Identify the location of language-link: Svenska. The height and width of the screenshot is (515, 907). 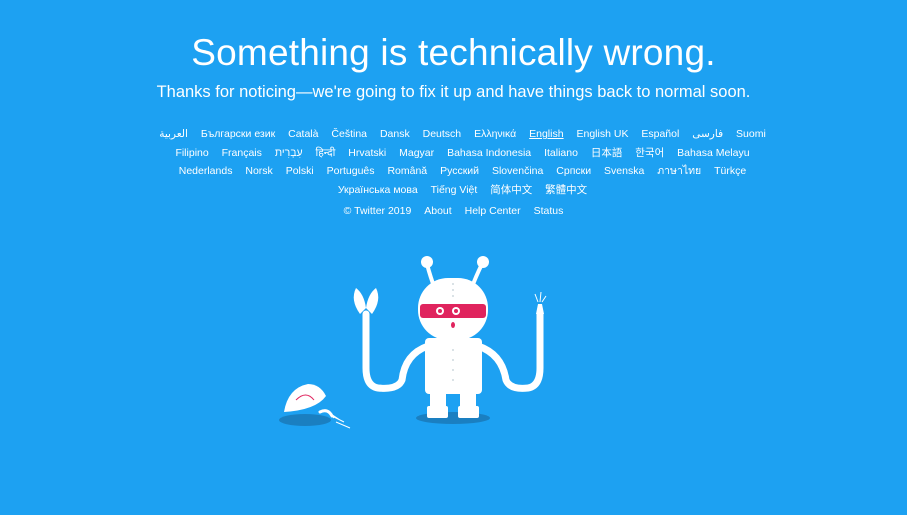
(624, 171).